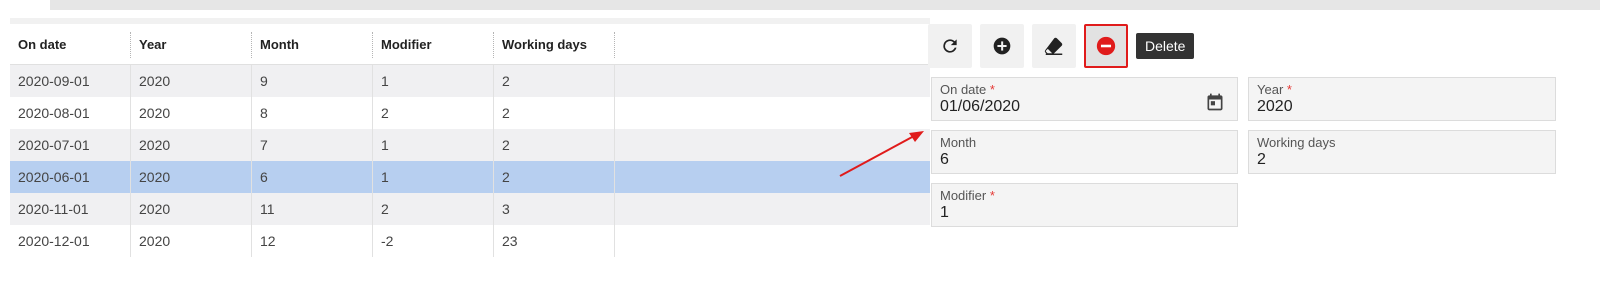  I want to click on on-date-value: 01/06/2020, so click(980, 106).